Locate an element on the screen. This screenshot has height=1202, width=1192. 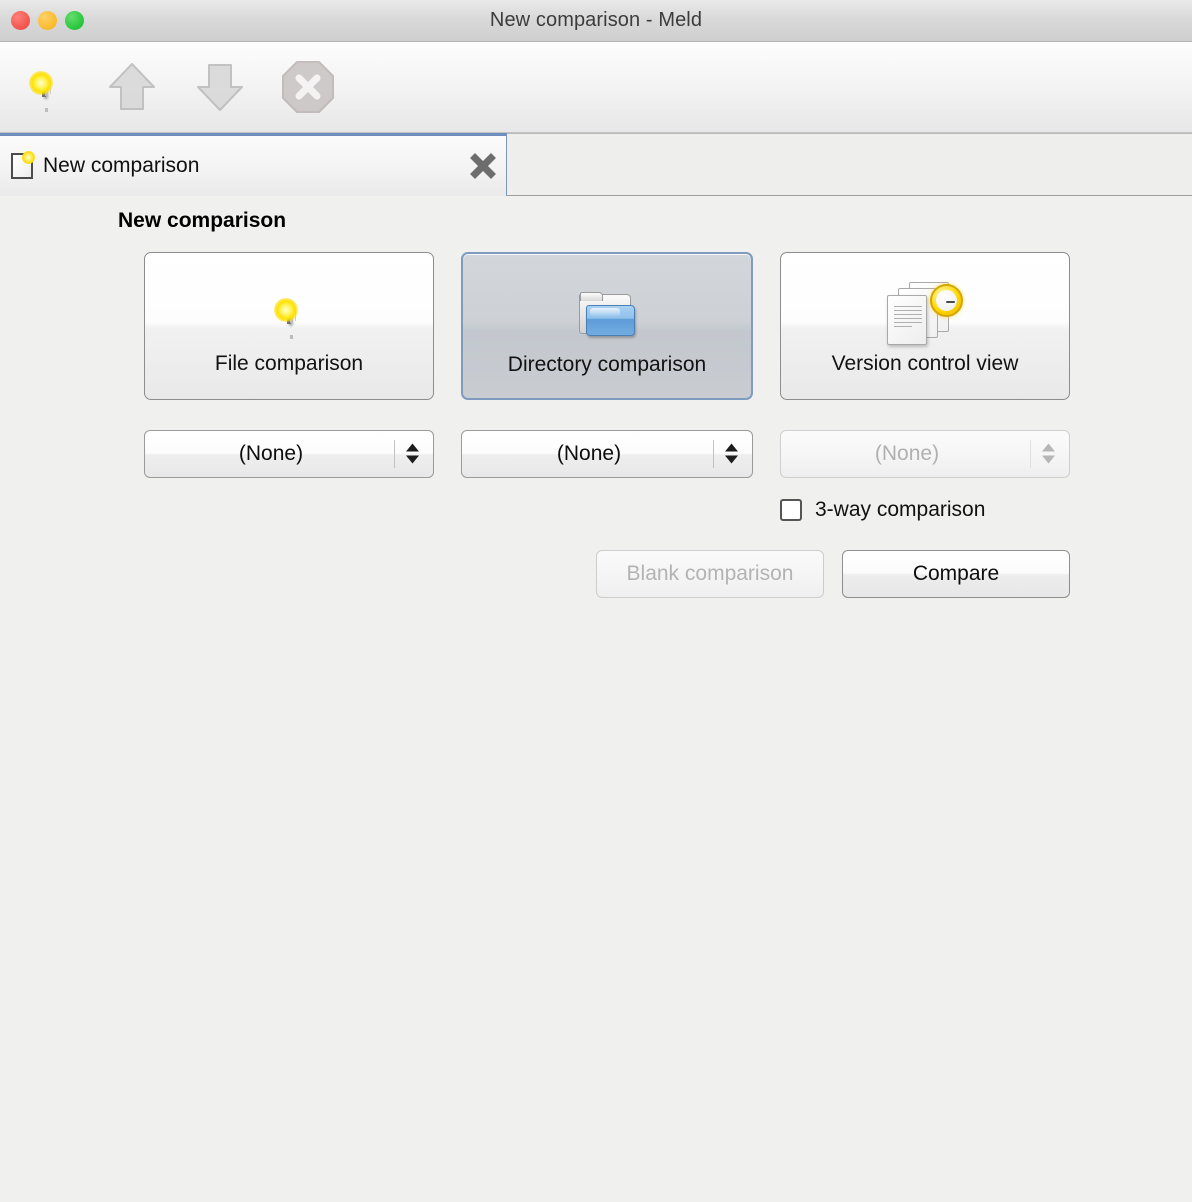
file-comparison-button: File comparison is located at coordinates (289, 326).